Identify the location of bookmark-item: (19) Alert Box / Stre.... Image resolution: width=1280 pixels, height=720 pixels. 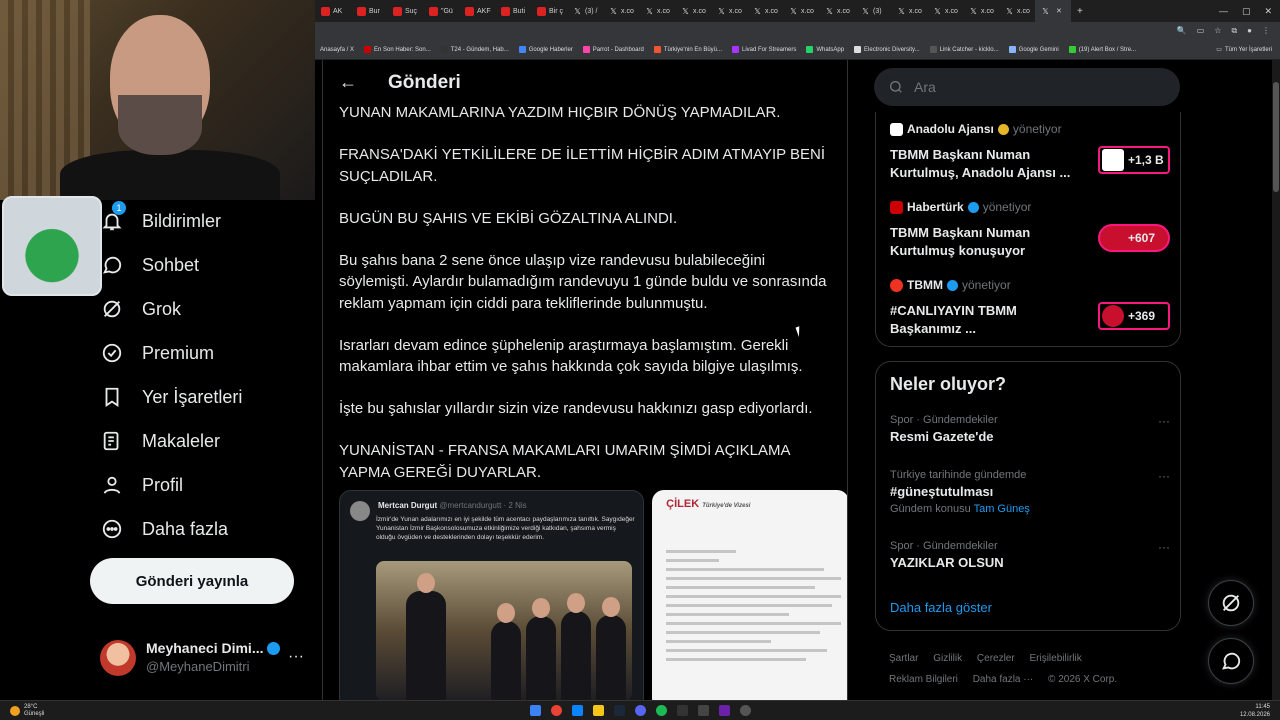
(1102, 49).